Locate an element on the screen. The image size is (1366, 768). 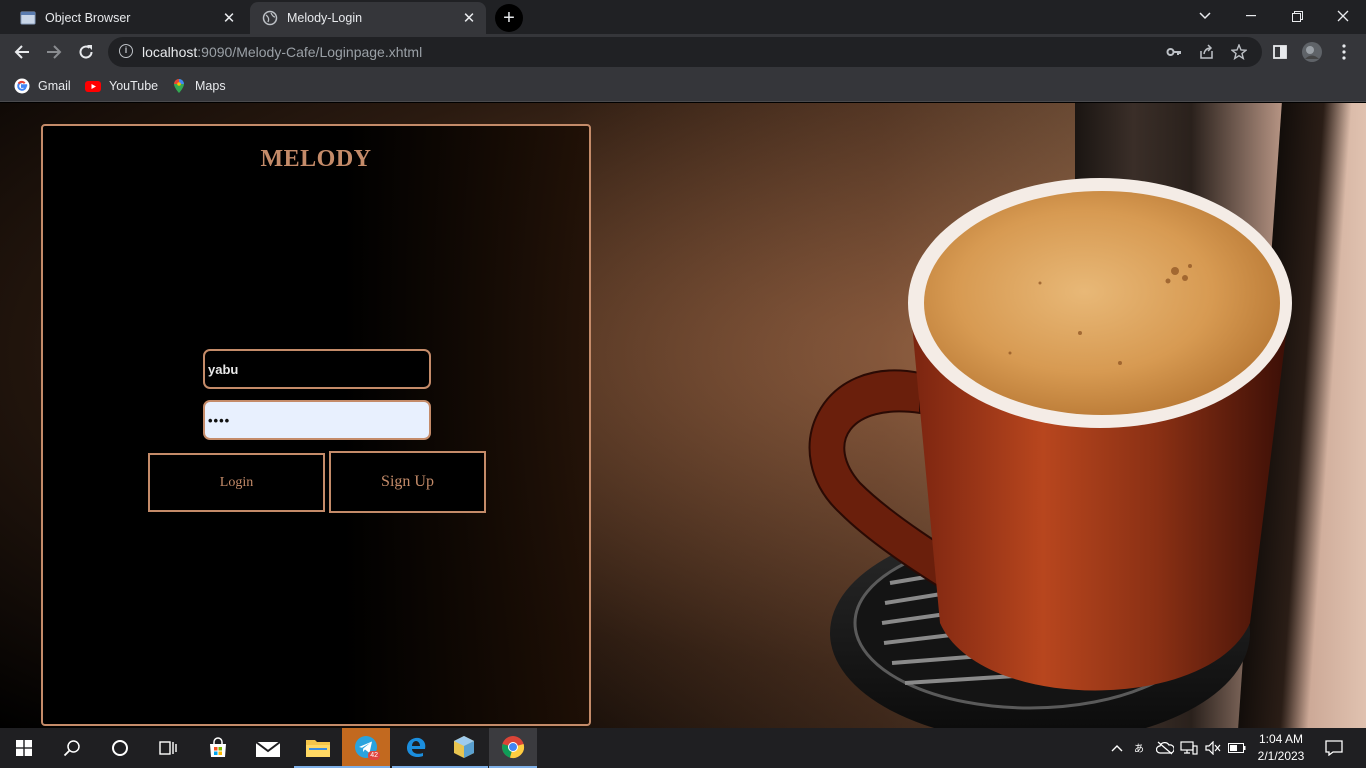
tab-object-browser: Object Browser ✕ is located at coordinates (127, 18).